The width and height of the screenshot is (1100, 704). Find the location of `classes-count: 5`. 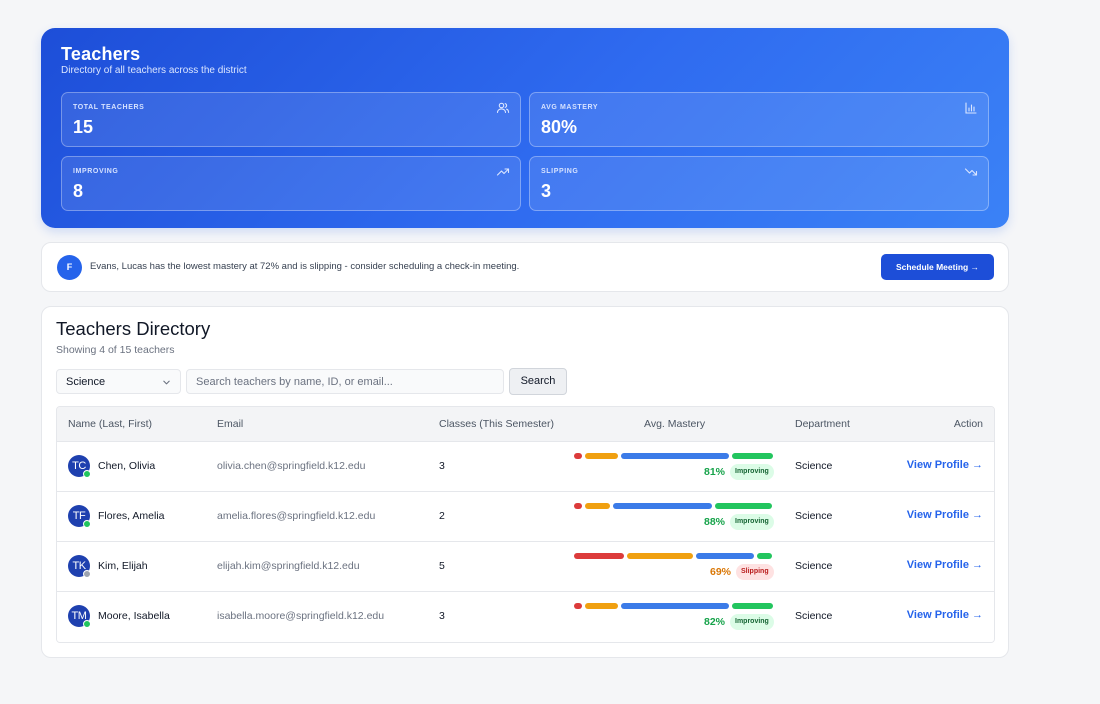

classes-count: 5 is located at coordinates (442, 566).